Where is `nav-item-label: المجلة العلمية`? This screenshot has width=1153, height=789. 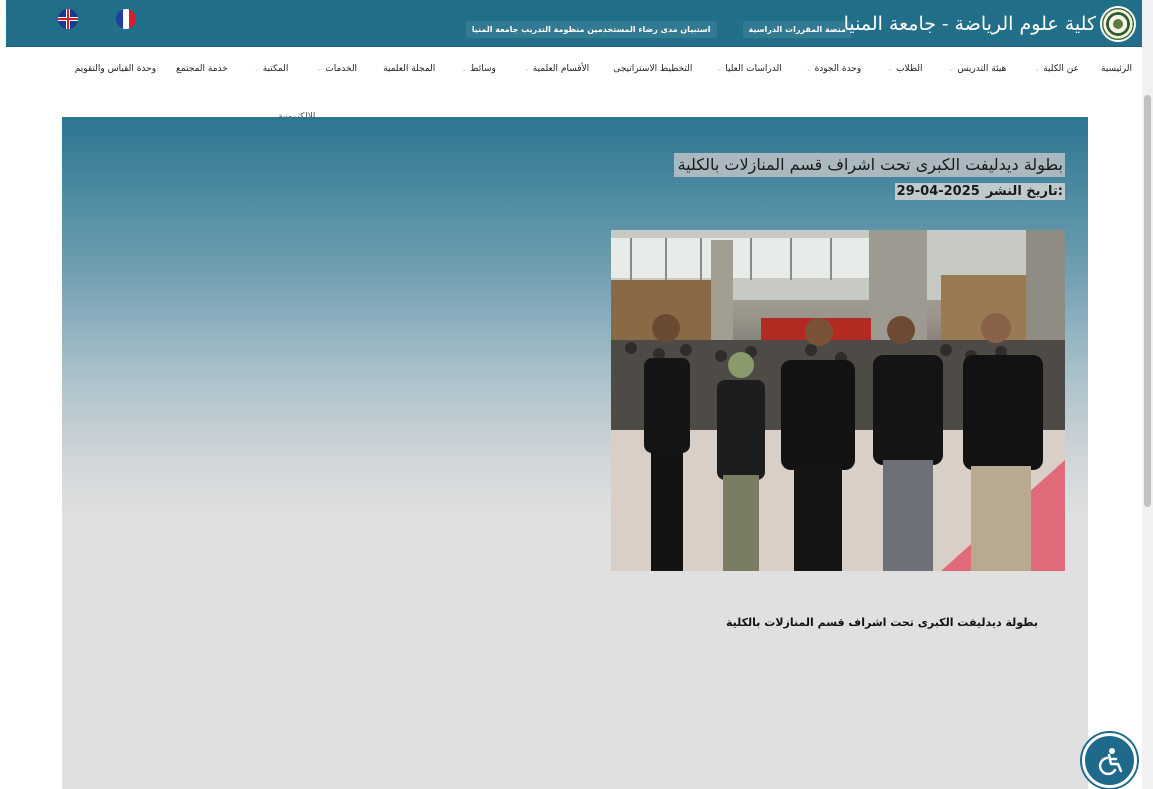 nav-item-label: المجلة العلمية is located at coordinates (409, 69).